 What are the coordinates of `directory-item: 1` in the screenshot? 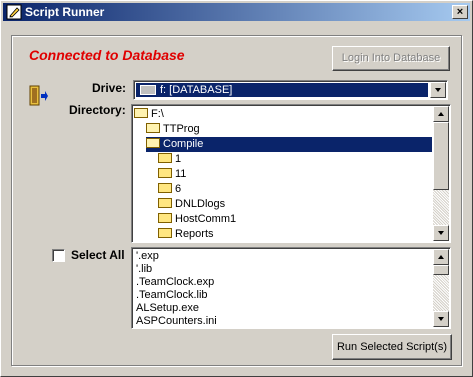 It's located at (169, 159).